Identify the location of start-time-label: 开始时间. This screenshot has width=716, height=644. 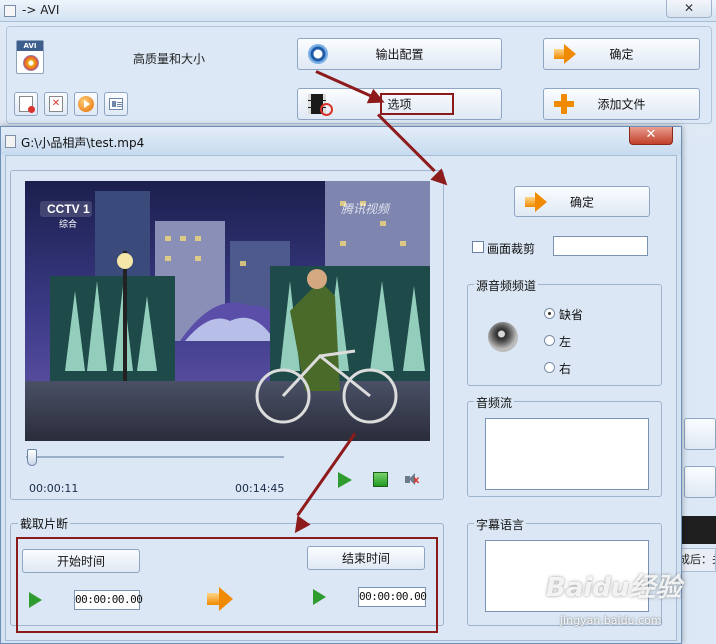
(80, 561).